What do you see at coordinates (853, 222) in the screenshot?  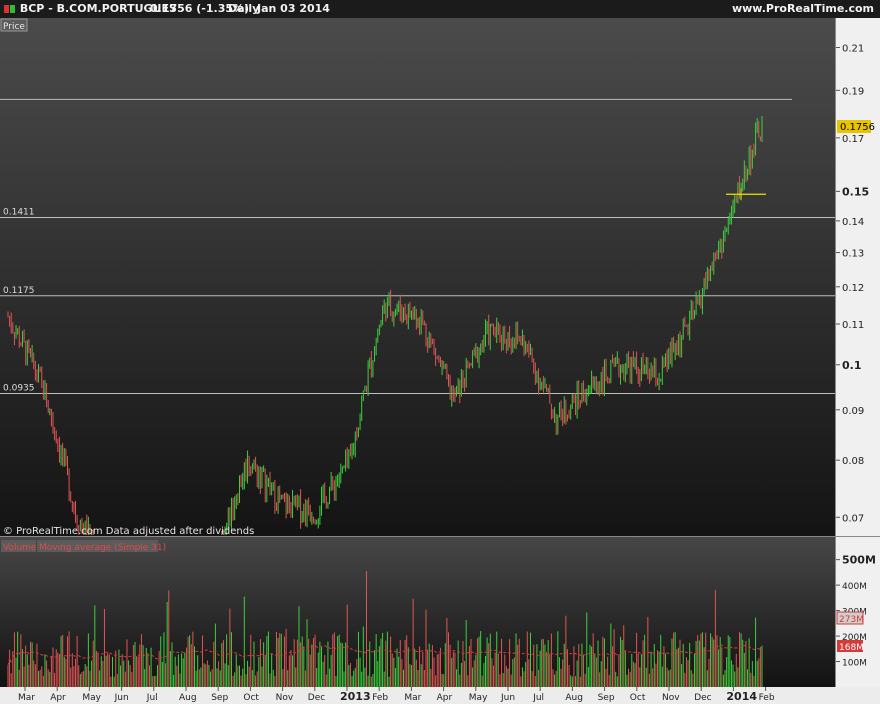 I see `price-tick-label: 0.14` at bounding box center [853, 222].